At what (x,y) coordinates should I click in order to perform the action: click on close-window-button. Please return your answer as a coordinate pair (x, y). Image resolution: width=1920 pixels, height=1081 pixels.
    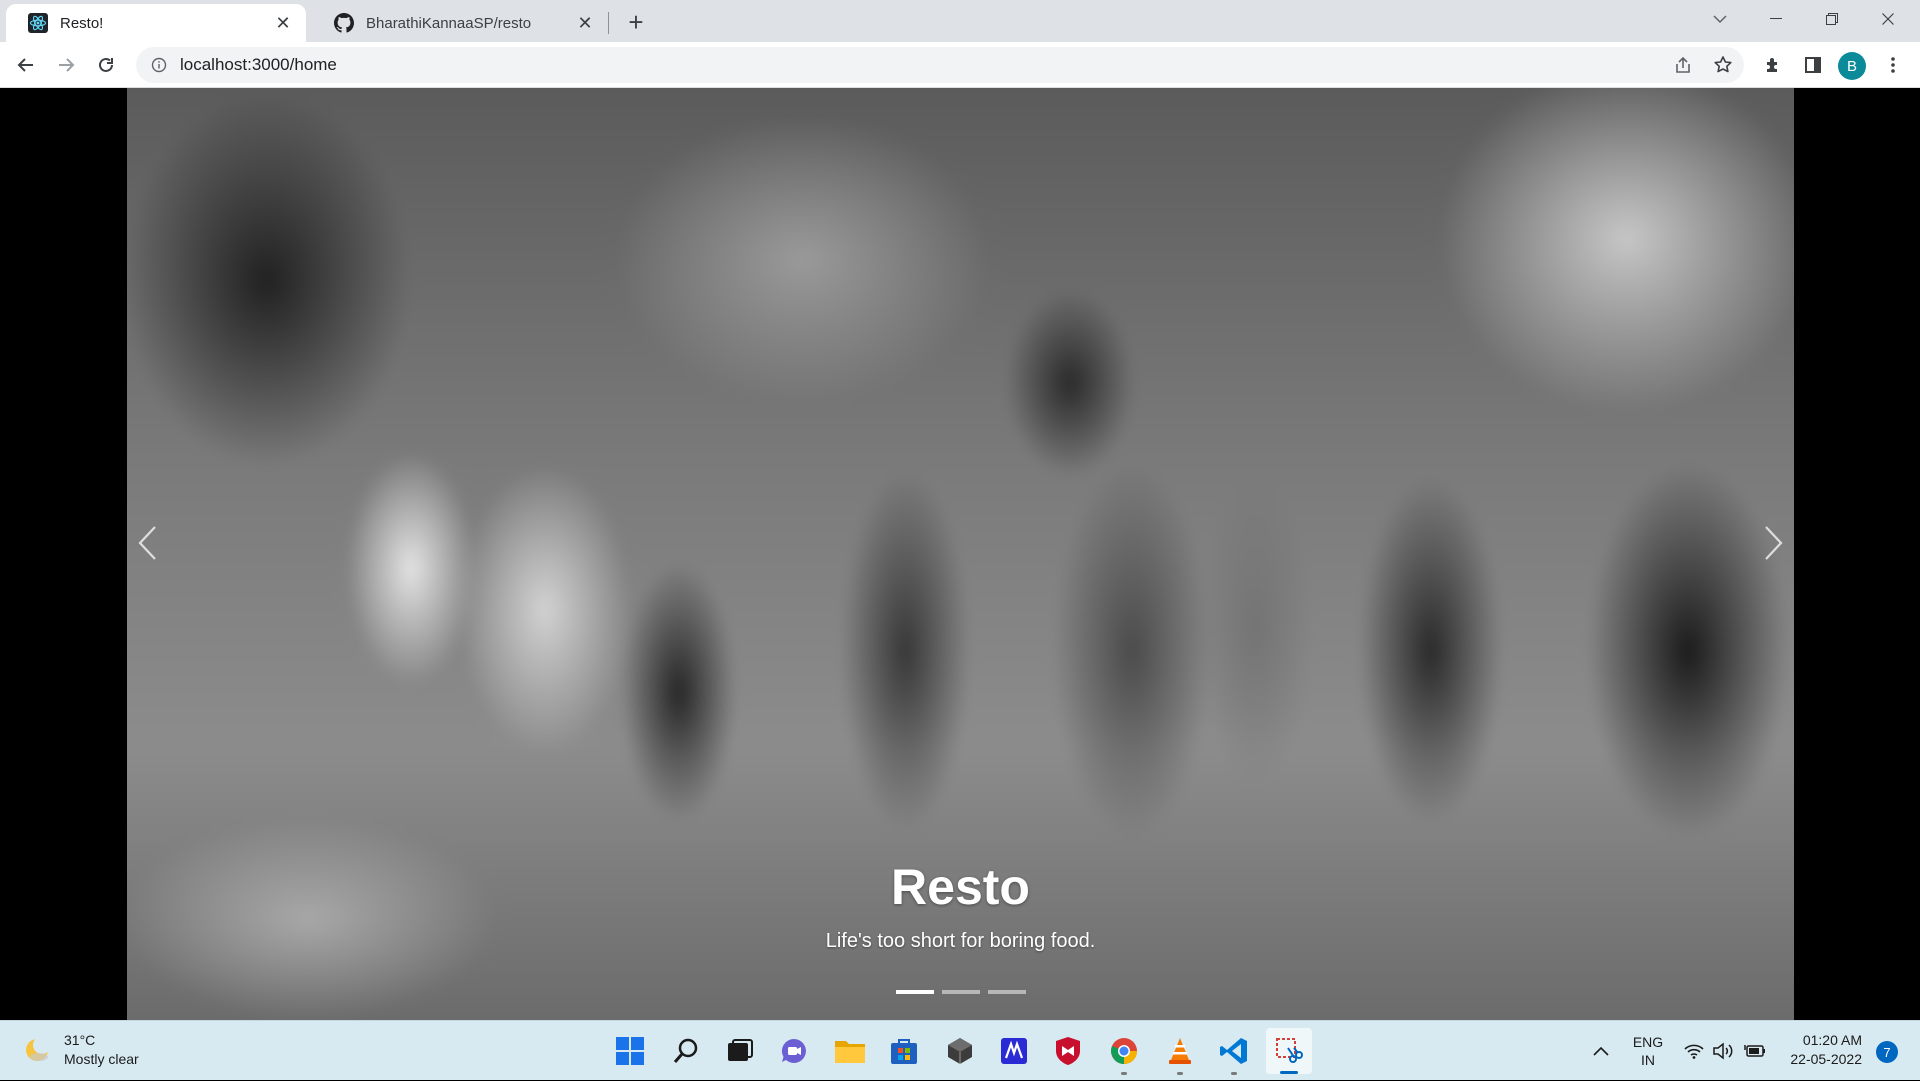
    Looking at the image, I should click on (1888, 19).